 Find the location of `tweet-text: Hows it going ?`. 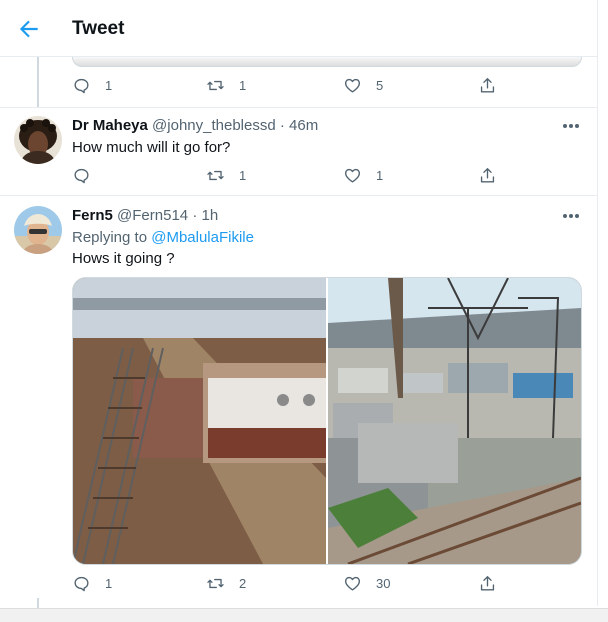

tweet-text: Hows it going ? is located at coordinates (123, 258).